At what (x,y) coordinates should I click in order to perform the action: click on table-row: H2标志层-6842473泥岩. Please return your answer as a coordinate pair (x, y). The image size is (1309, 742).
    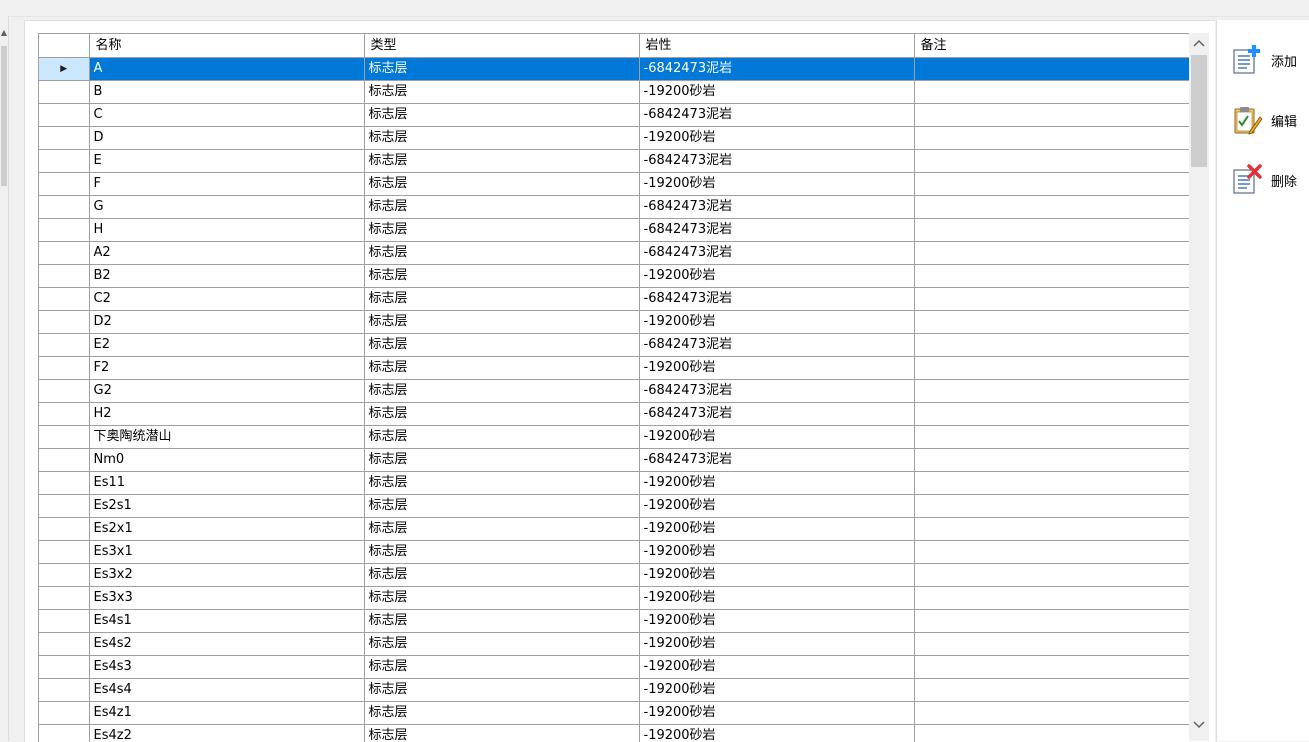
    Looking at the image, I should click on (614, 414).